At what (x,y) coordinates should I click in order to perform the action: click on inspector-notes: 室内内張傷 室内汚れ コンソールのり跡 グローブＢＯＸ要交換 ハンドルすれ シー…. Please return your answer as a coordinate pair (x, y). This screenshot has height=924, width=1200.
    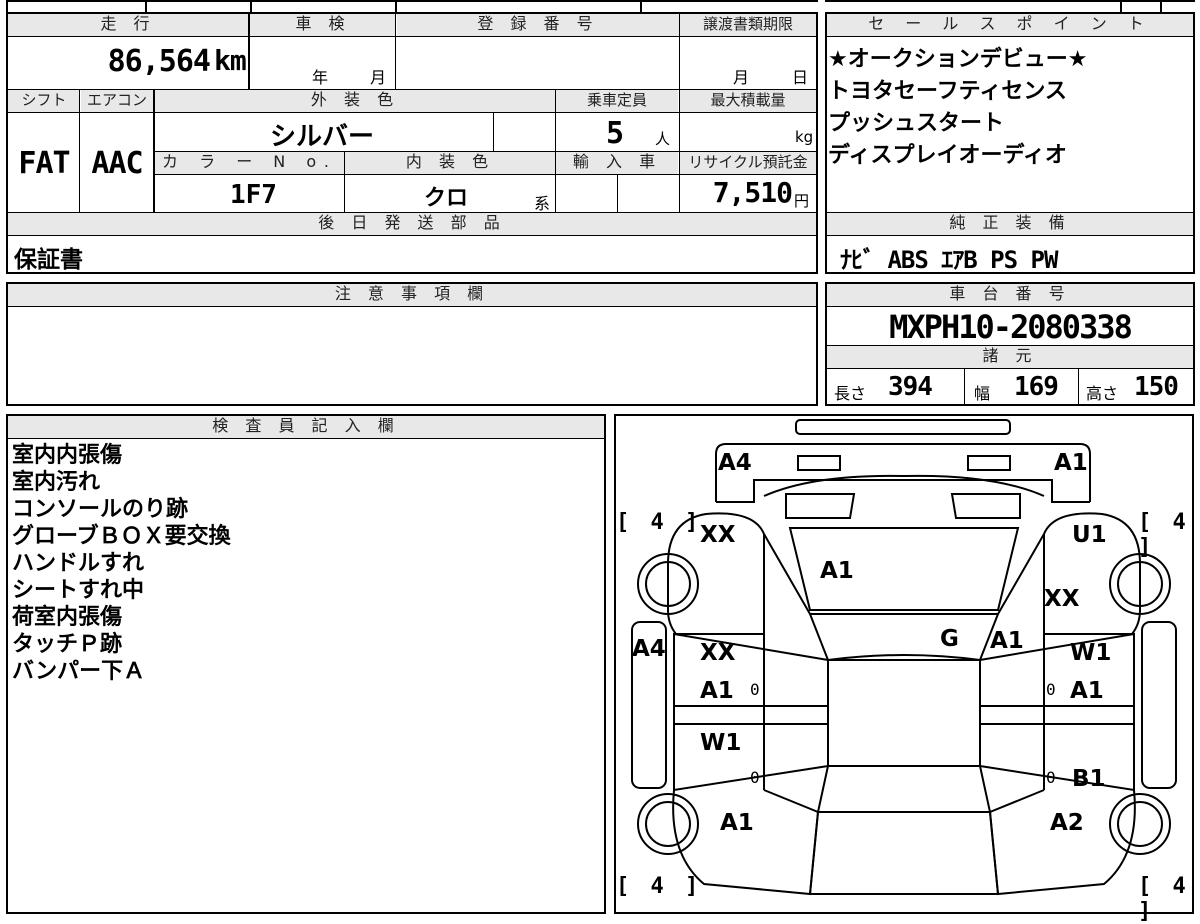
    Looking at the image, I should click on (121, 563).